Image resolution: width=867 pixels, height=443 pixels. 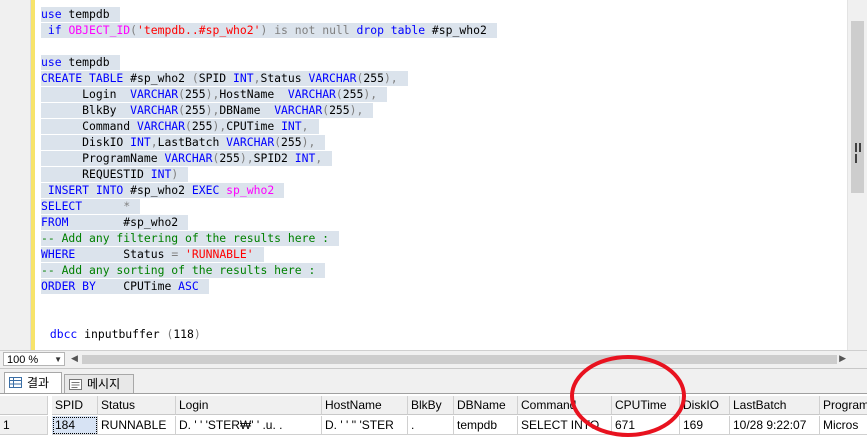 What do you see at coordinates (842, 358) in the screenshot?
I see `scroll-right-icon: ▶` at bounding box center [842, 358].